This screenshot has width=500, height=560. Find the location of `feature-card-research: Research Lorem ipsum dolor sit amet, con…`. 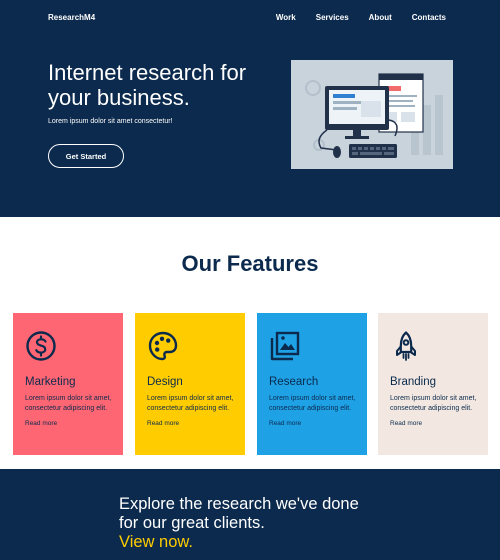

feature-card-research: Research Lorem ipsum dolor sit amet, con… is located at coordinates (312, 384).